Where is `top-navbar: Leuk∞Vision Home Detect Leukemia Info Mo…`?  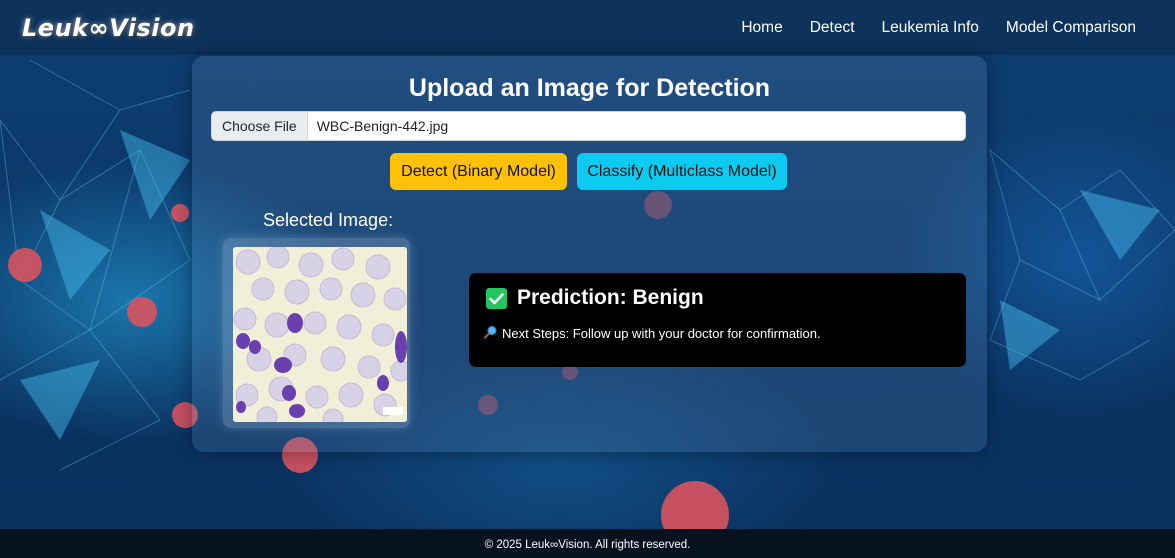 top-navbar: Leuk∞Vision Home Detect Leukemia Info Mo… is located at coordinates (587, 27).